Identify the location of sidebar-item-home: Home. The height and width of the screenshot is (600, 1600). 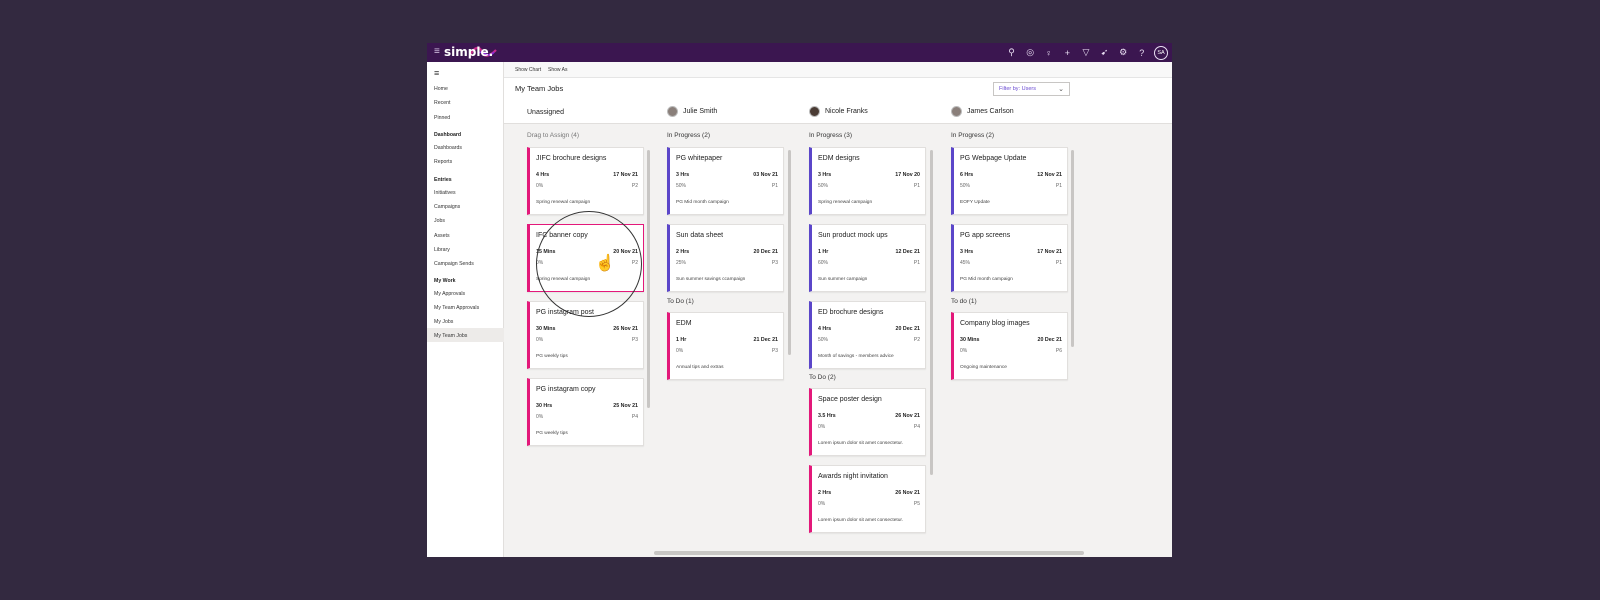
(441, 89).